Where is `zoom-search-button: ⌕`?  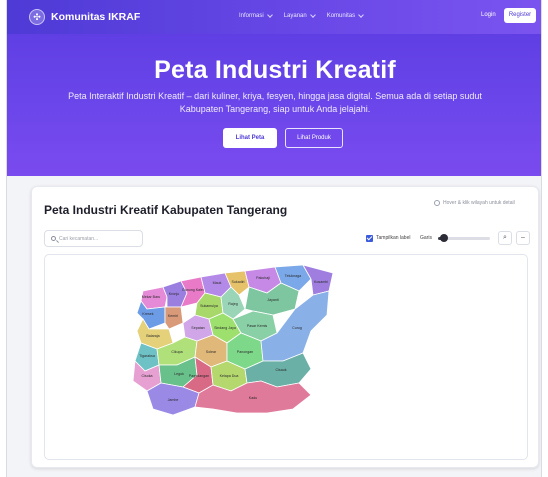
zoom-search-button: ⌕ is located at coordinates (505, 238).